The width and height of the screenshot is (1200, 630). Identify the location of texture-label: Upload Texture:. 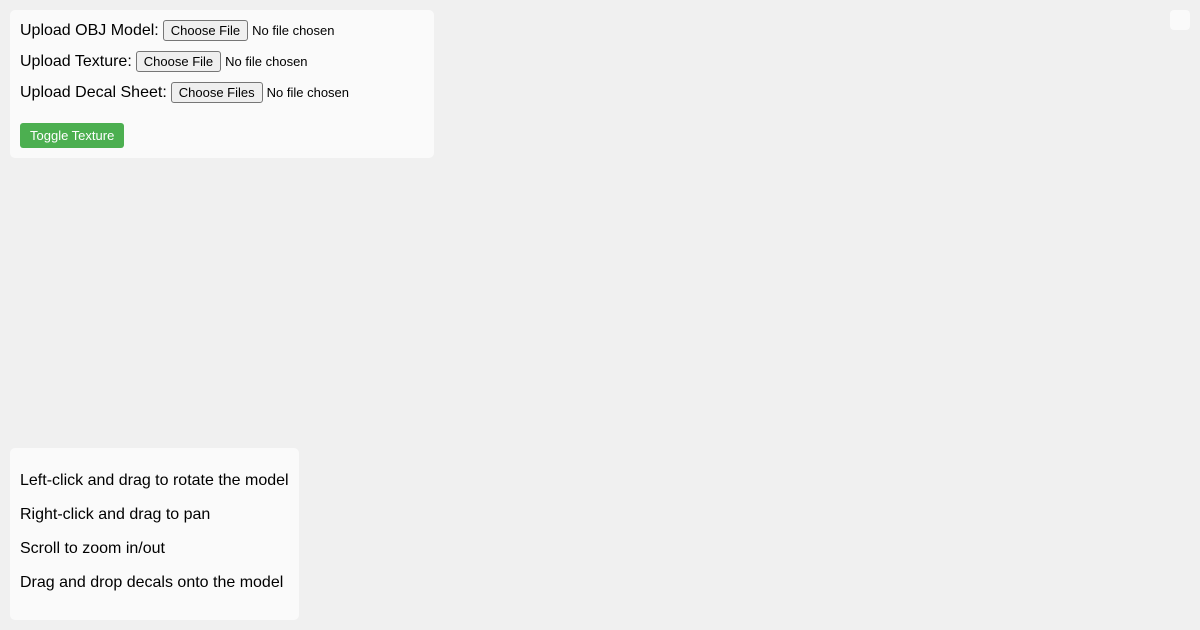
(76, 61).